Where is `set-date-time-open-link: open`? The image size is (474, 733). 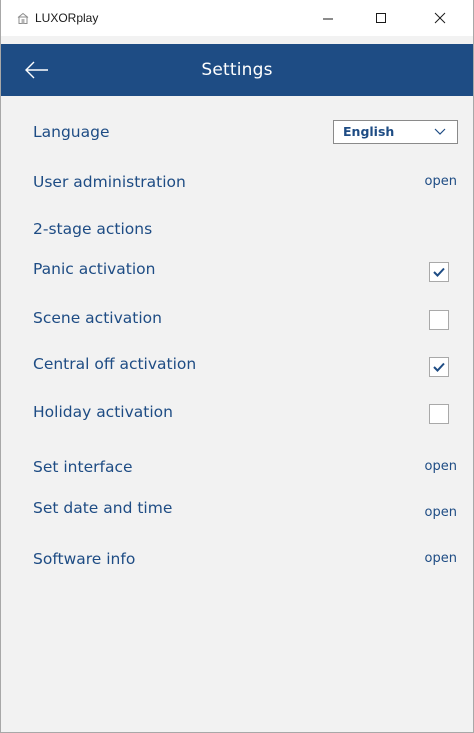
set-date-time-open-link: open is located at coordinates (441, 513).